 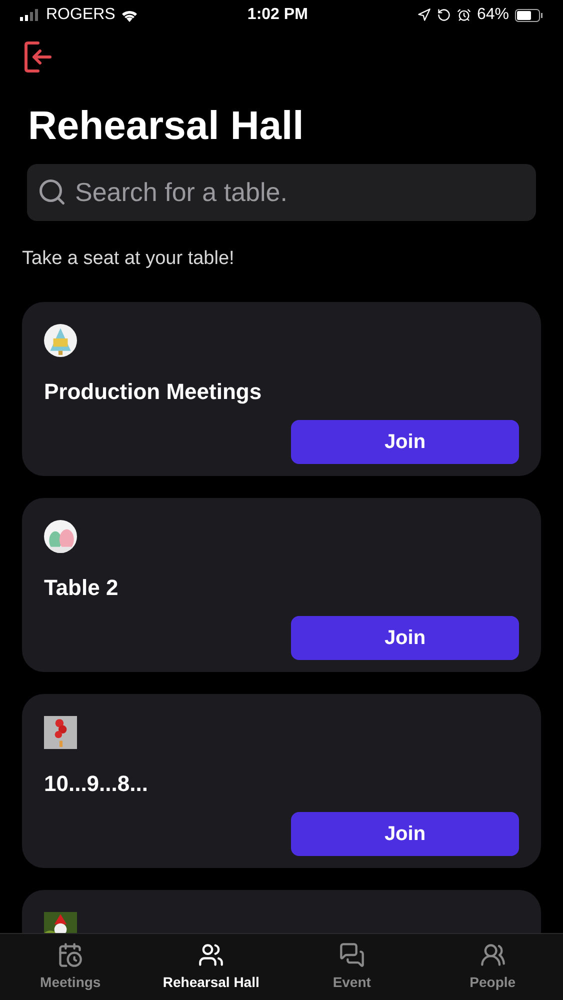 What do you see at coordinates (30, 15) in the screenshot?
I see `signal-icon` at bounding box center [30, 15].